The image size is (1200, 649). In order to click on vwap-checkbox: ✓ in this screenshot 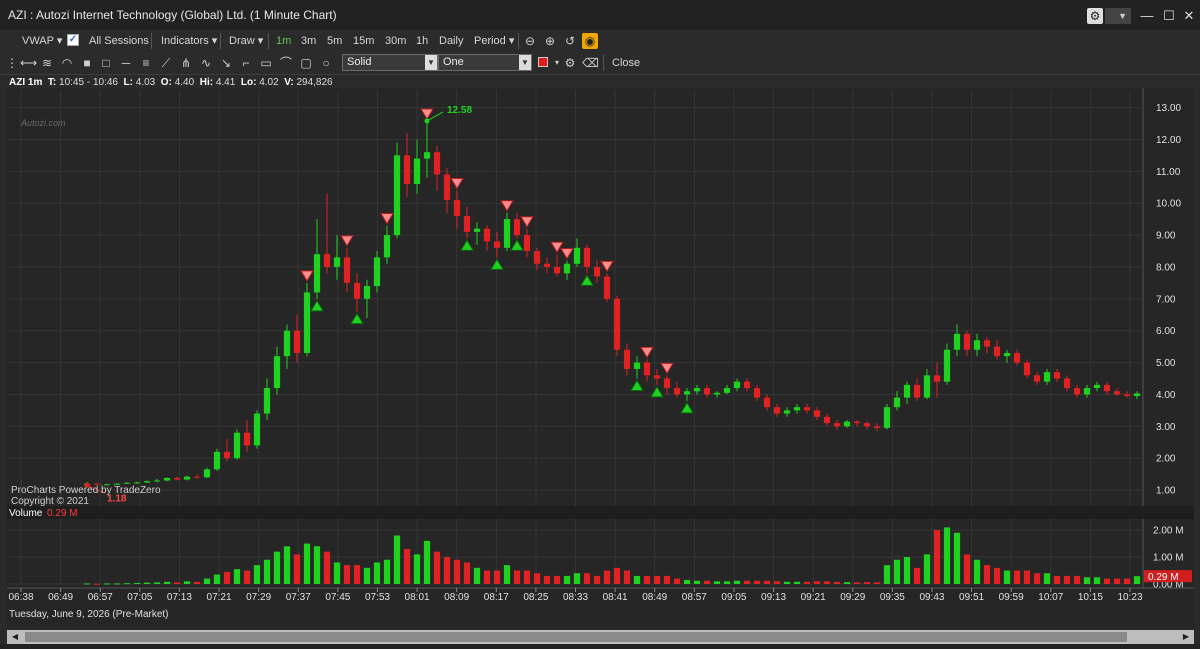, I will do `click(73, 40)`.